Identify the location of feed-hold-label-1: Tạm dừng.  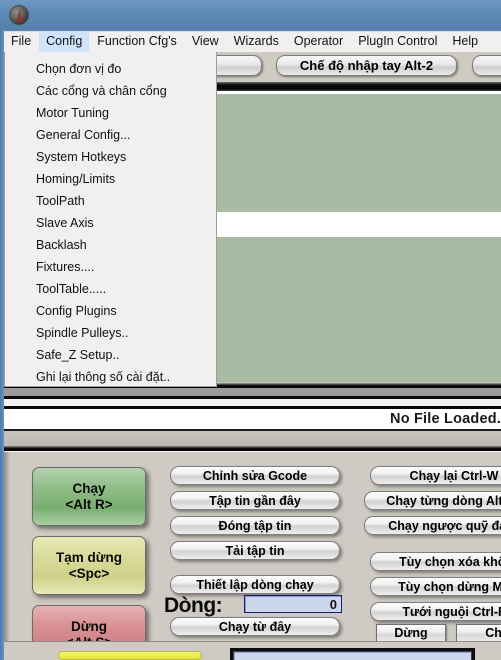
(89, 557).